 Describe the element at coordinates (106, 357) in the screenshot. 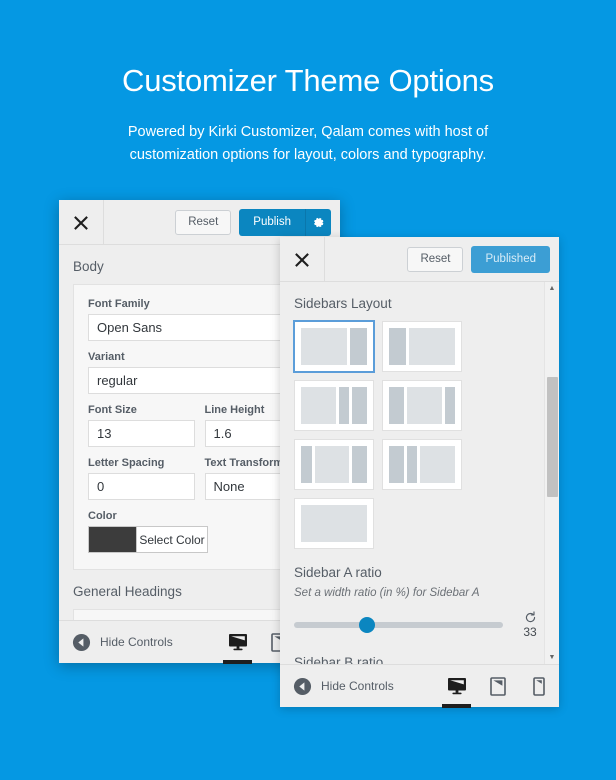

I see `field-label: Variant` at that location.